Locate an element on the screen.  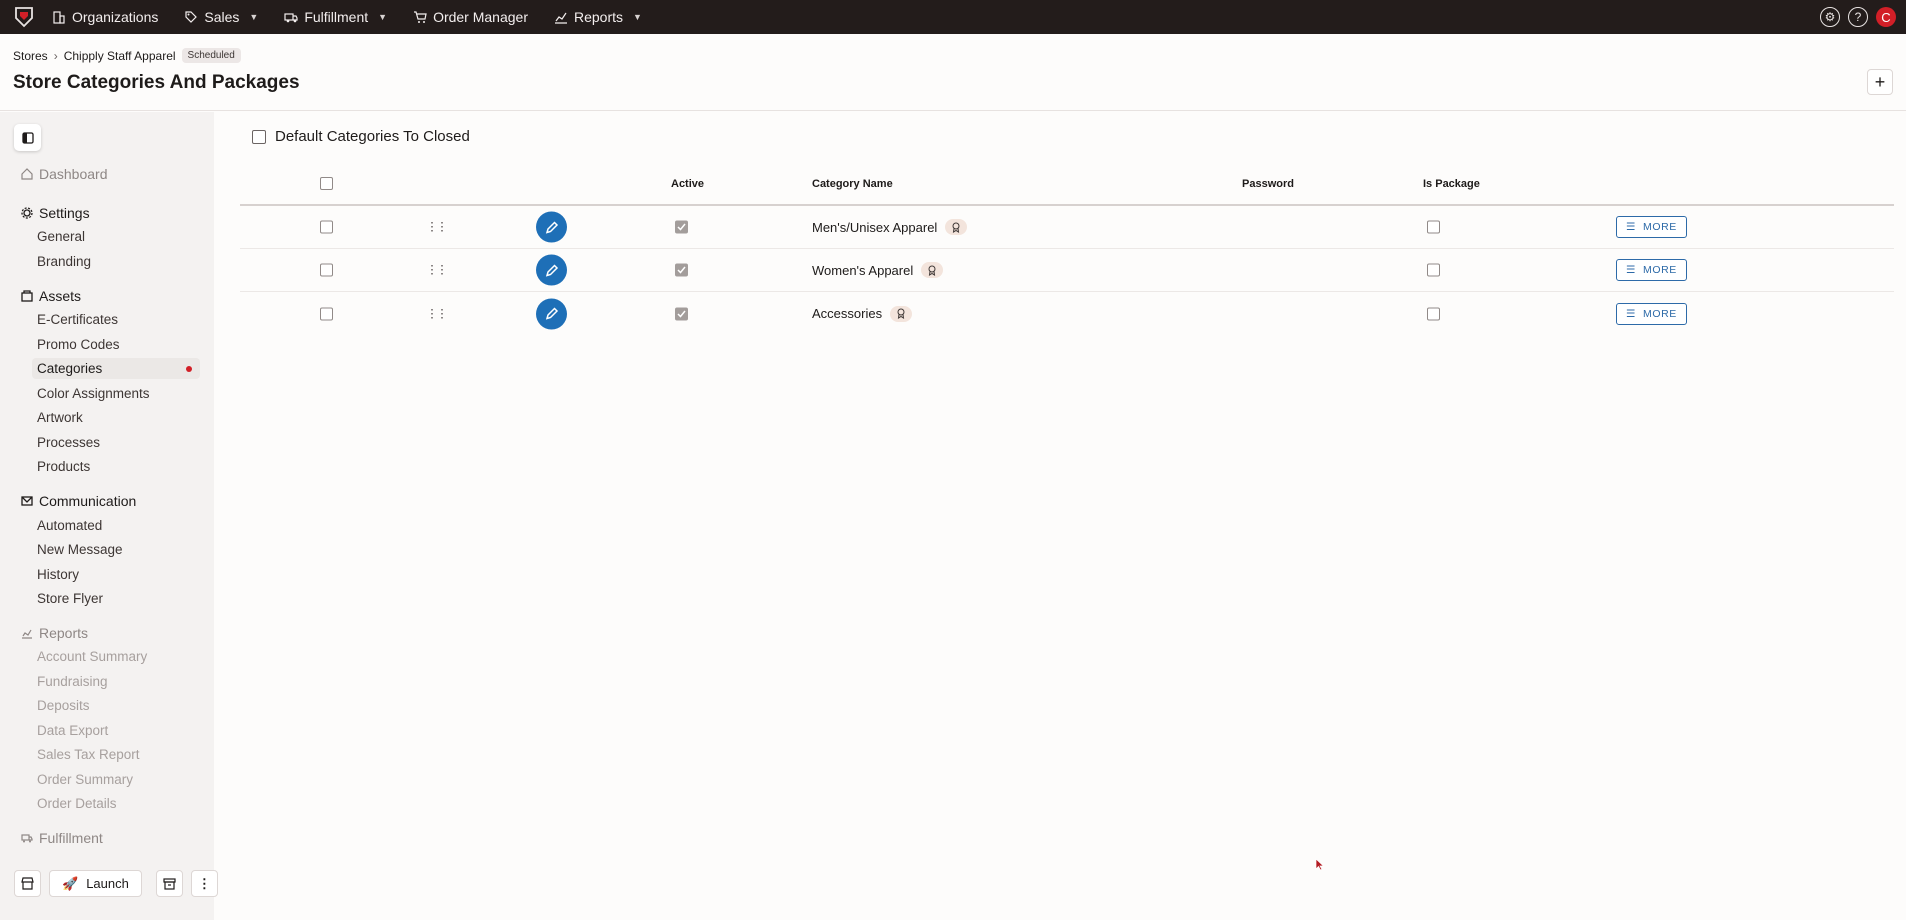
sidebar-bottom-actions: 🚀 Launch ⋮ is located at coordinates (116, 883).